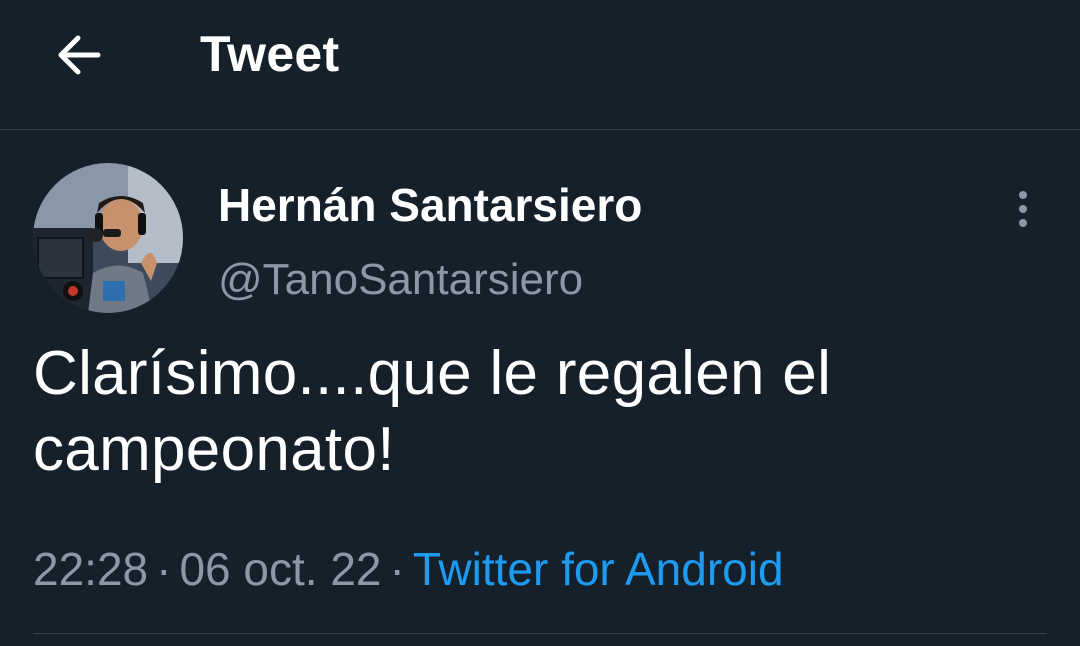  Describe the element at coordinates (408, 569) in the screenshot. I see `tweet-metadata: 22:28 · 06 oct. 22 · Twitter for Android` at that location.